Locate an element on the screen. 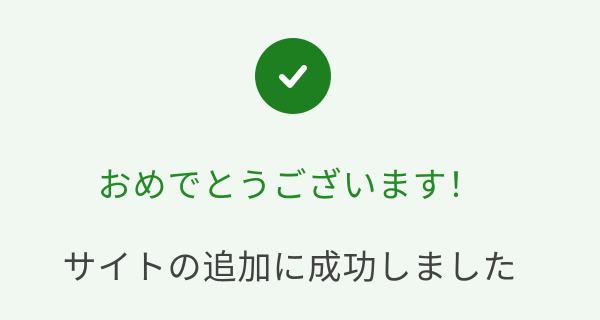 The height and width of the screenshot is (320, 600). check-circle-icon is located at coordinates (293, 76).